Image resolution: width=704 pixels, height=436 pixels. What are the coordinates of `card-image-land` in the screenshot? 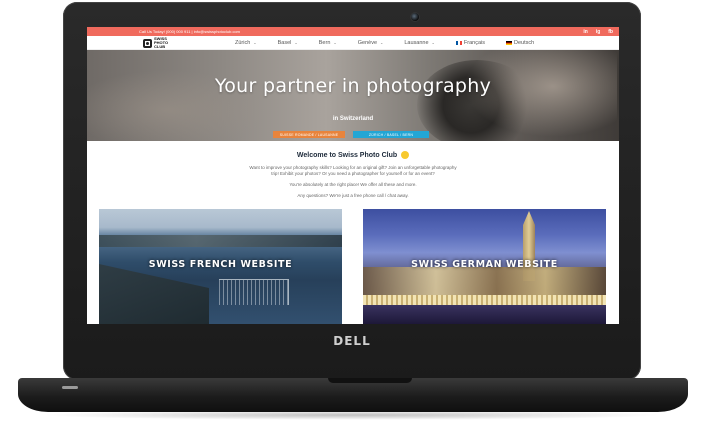 It's located at (154, 294).